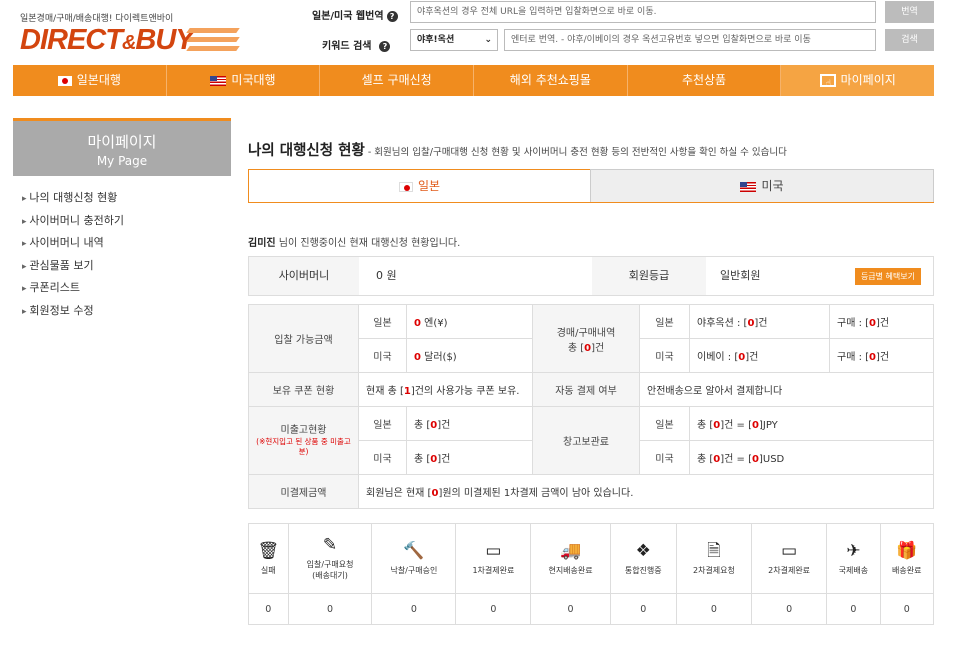 This screenshot has width=966, height=645. I want to click on status-won: 🔨 낙찰/구매승인, so click(414, 558).